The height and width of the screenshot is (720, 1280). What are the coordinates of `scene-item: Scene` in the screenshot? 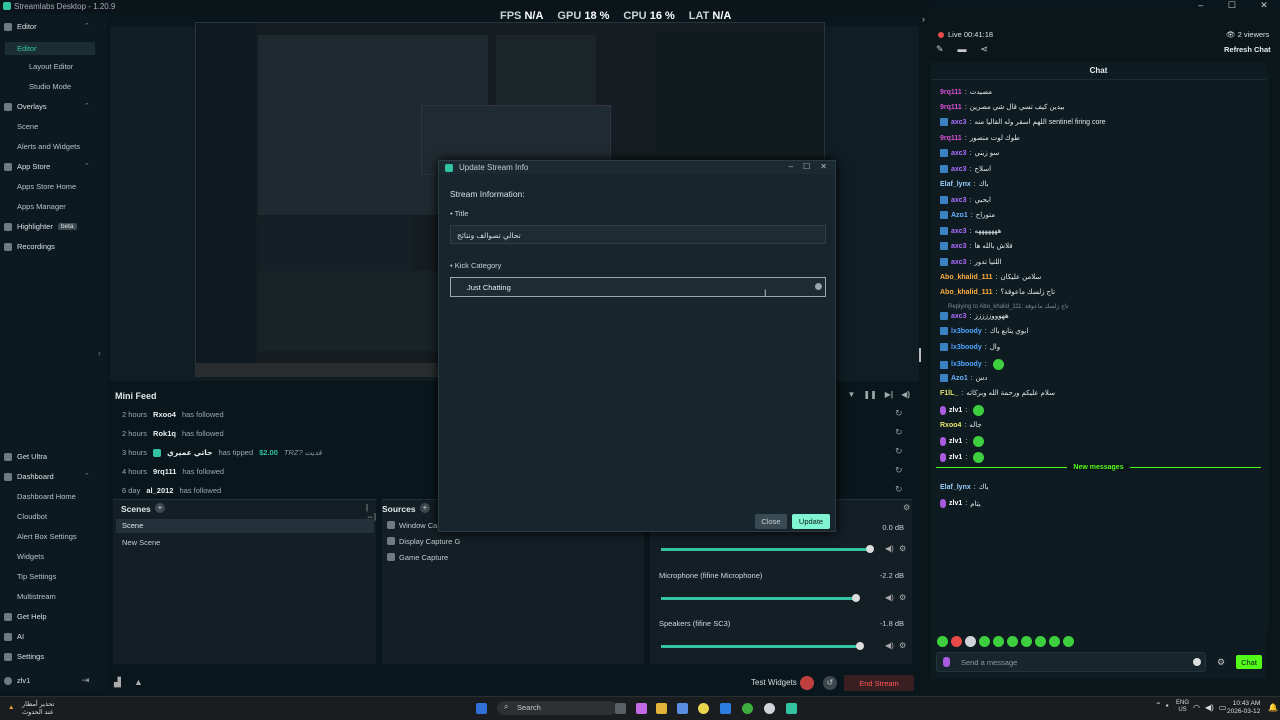 It's located at (245, 526).